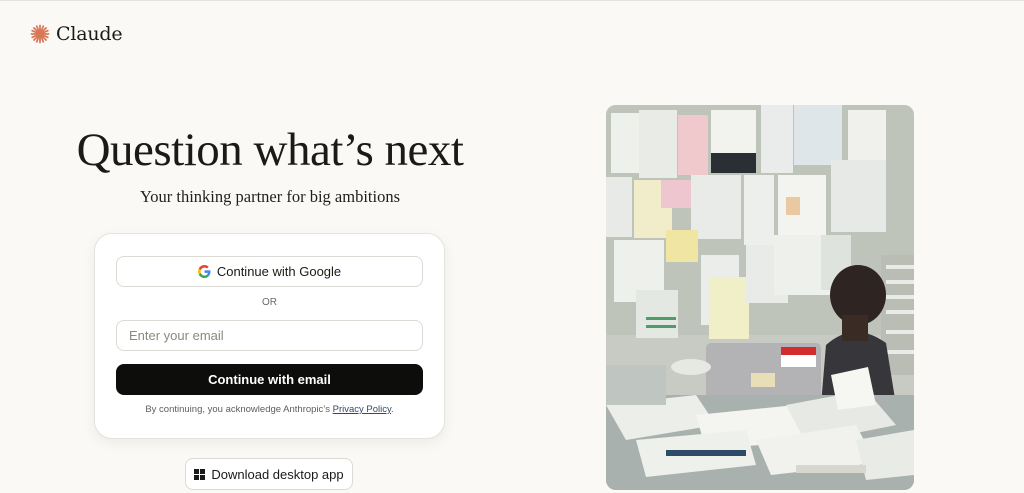 Image resolution: width=1024 pixels, height=493 pixels. I want to click on claude-starburst-icon, so click(40, 34).